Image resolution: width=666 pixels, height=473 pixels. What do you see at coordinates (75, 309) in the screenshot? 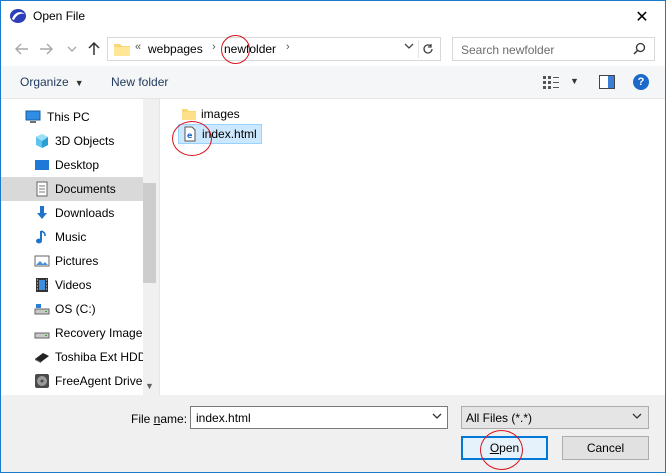
I see `nav-label: OS (C:)` at bounding box center [75, 309].